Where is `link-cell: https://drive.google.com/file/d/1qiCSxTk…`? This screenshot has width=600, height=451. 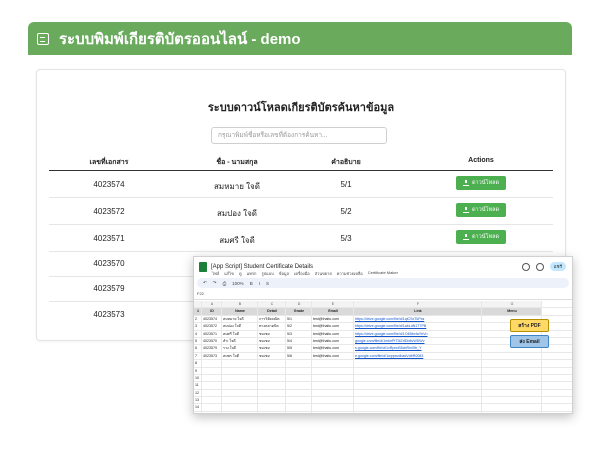 link-cell: https://drive.google.com/file/d/1qiCSxTk… is located at coordinates (418, 319).